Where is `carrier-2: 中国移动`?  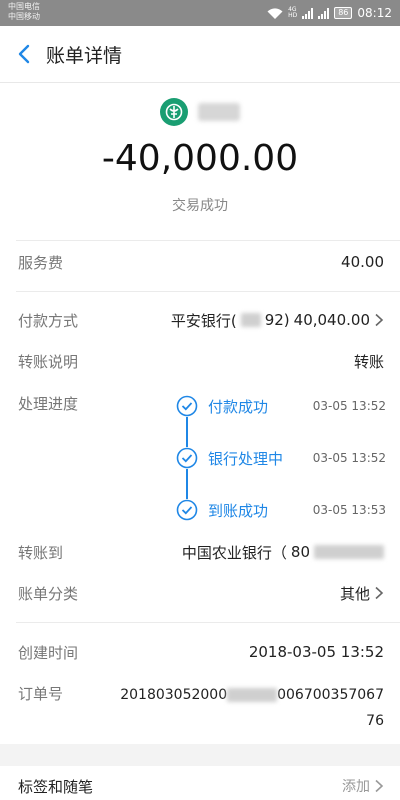 carrier-2: 中国移动 is located at coordinates (24, 16).